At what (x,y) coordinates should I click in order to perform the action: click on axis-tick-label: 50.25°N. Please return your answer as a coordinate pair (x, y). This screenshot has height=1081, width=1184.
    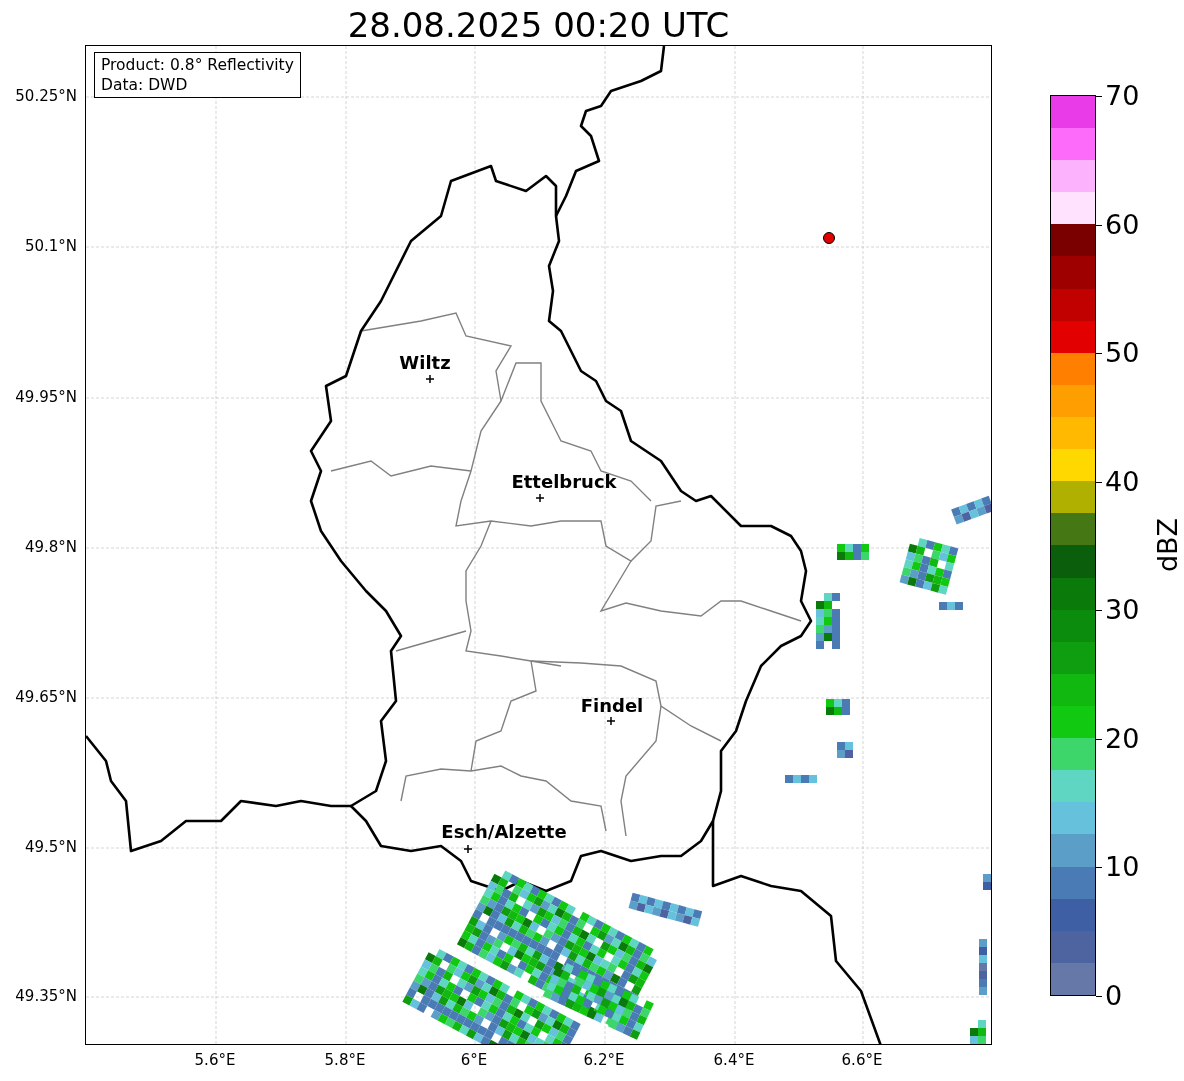
    Looking at the image, I should click on (46, 96).